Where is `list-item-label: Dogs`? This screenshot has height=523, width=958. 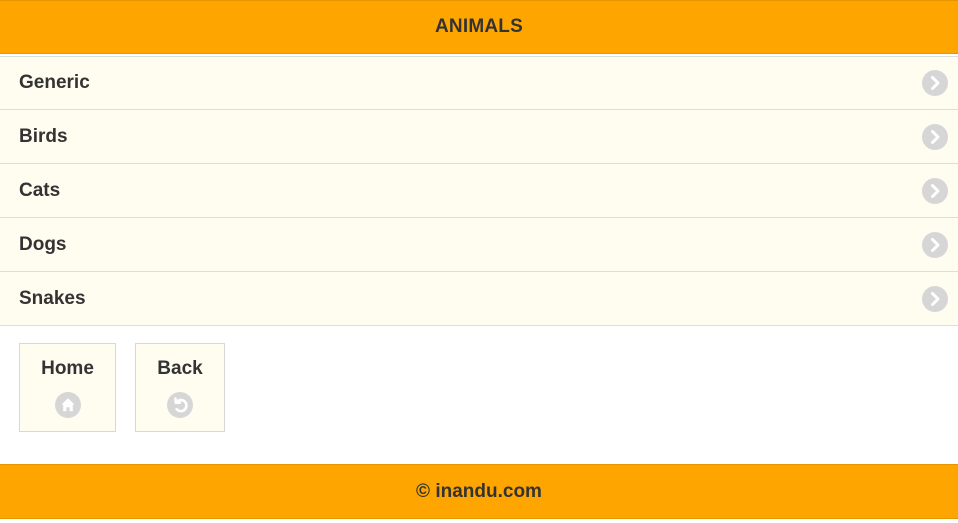 list-item-label: Dogs is located at coordinates (43, 244).